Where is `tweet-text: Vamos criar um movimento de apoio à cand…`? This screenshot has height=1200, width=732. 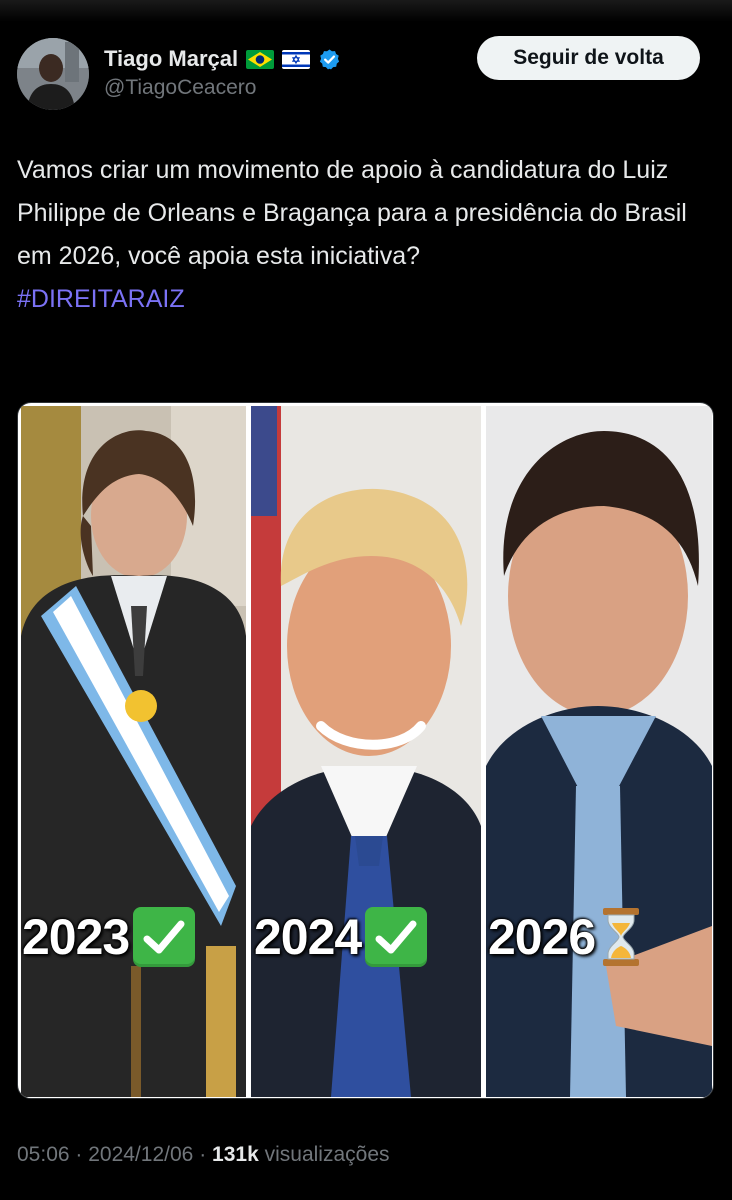 tweet-text: Vamos criar um movimento de apoio à cand… is located at coordinates (367, 235).